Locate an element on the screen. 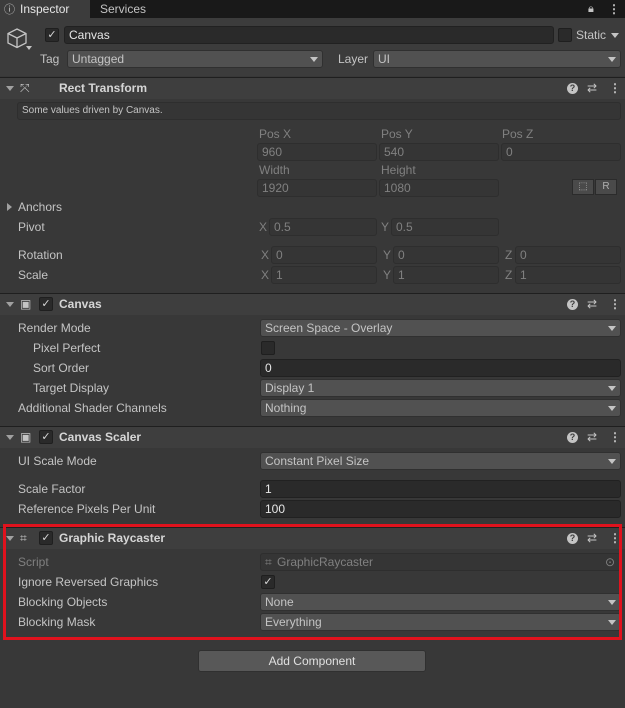 The width and height of the screenshot is (625, 708). lock-icon: 🔒︎ is located at coordinates (591, 9).